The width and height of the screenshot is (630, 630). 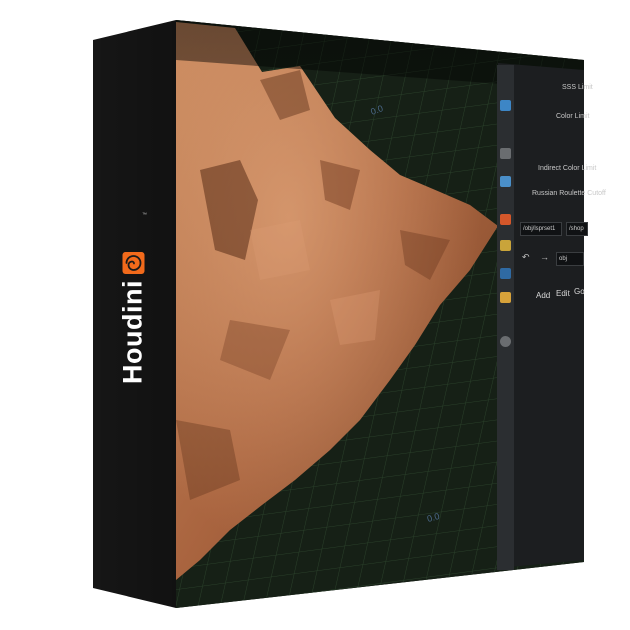 I want to click on light-tool-icon, so click(x=505, y=245).